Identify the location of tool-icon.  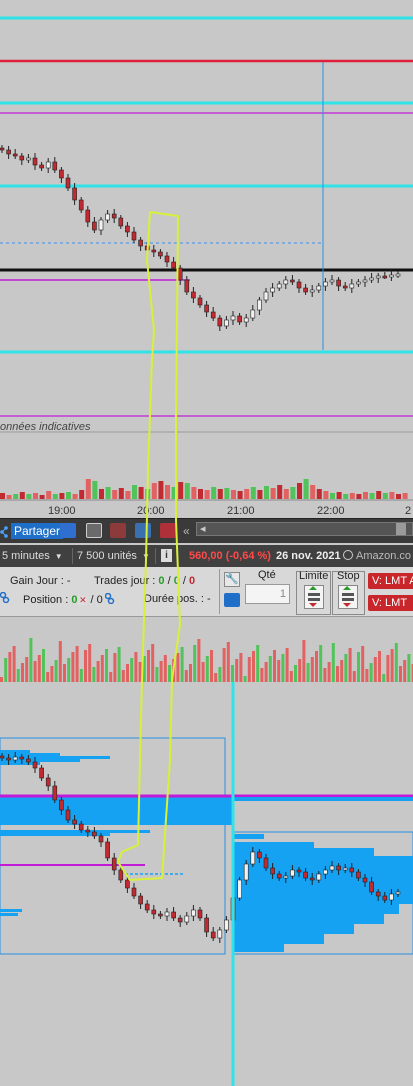
(168, 530).